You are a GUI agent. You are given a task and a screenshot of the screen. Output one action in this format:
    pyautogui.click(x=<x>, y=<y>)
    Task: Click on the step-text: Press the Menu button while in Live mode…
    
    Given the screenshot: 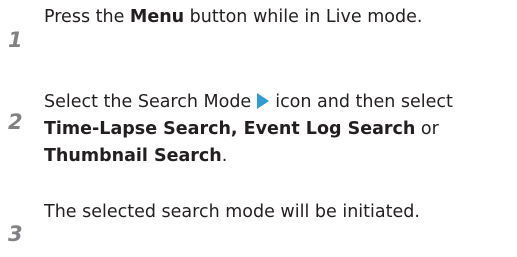 What is the action you would take?
    pyautogui.click(x=279, y=17)
    